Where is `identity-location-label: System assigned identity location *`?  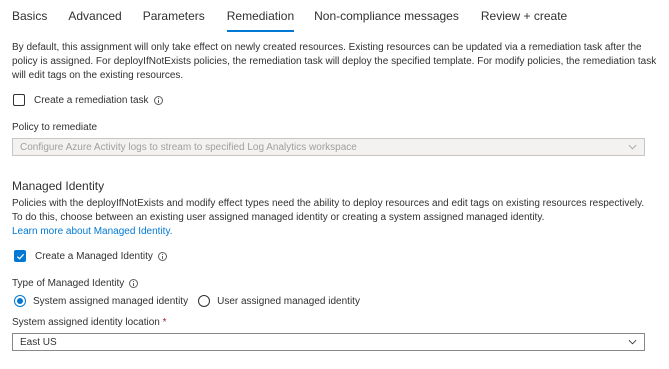
identity-location-label: System assigned identity location * is located at coordinates (89, 322).